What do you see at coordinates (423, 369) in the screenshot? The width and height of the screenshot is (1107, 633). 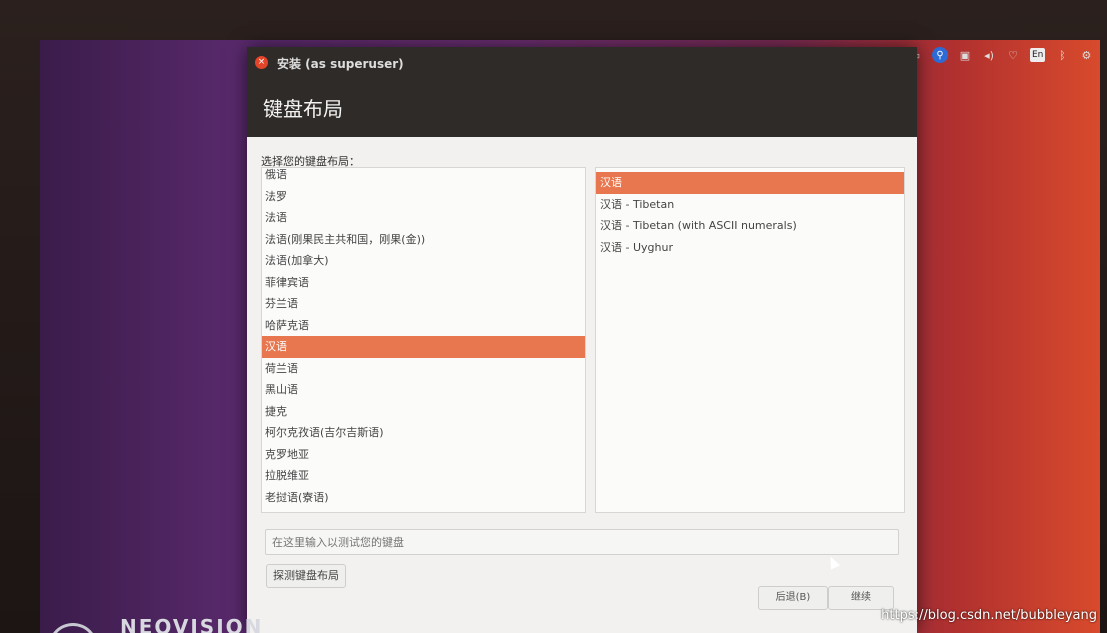 I see `layout-list-item: 荷兰语` at bounding box center [423, 369].